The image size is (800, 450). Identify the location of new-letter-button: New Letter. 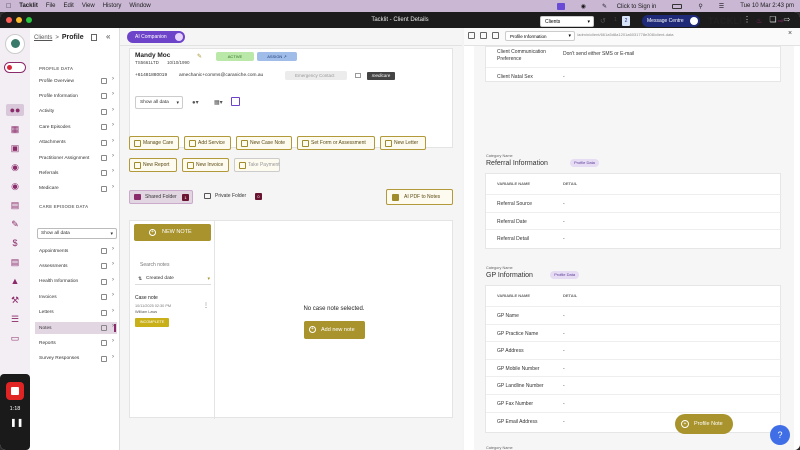
(403, 143).